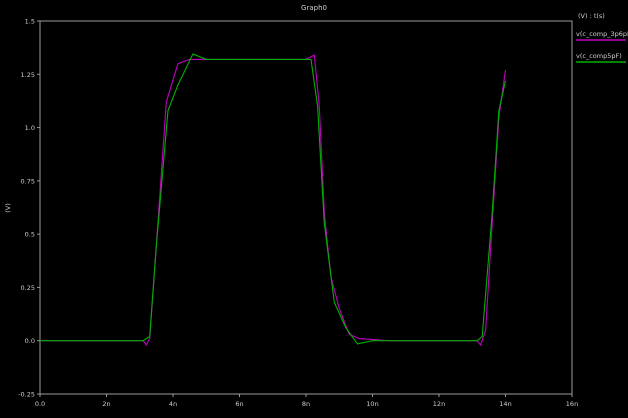 The height and width of the screenshot is (418, 628). I want to click on x-tick-label: 2n, so click(106, 404).